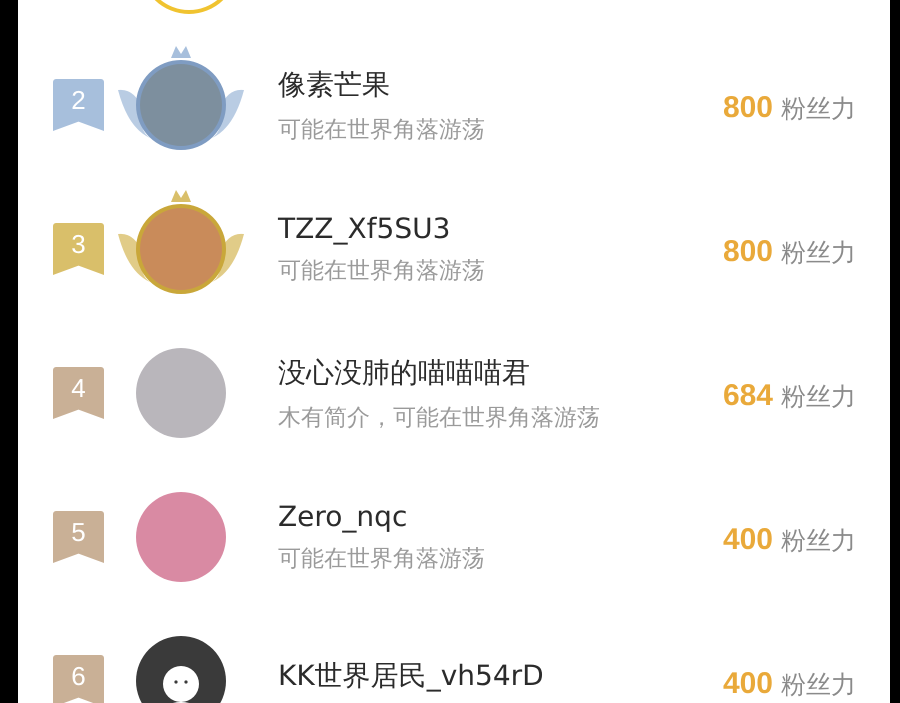 Image resolution: width=900 pixels, height=703 pixels. I want to click on user-name: KK世界居民_vh54rD, so click(500, 676).